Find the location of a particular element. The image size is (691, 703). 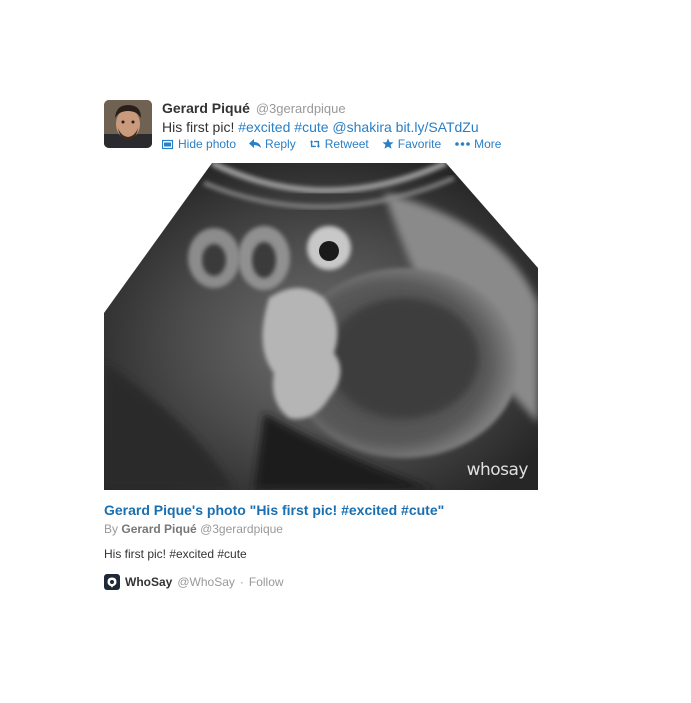

card-source: WhoSay @WhoSay · Follow is located at coordinates (194, 582).